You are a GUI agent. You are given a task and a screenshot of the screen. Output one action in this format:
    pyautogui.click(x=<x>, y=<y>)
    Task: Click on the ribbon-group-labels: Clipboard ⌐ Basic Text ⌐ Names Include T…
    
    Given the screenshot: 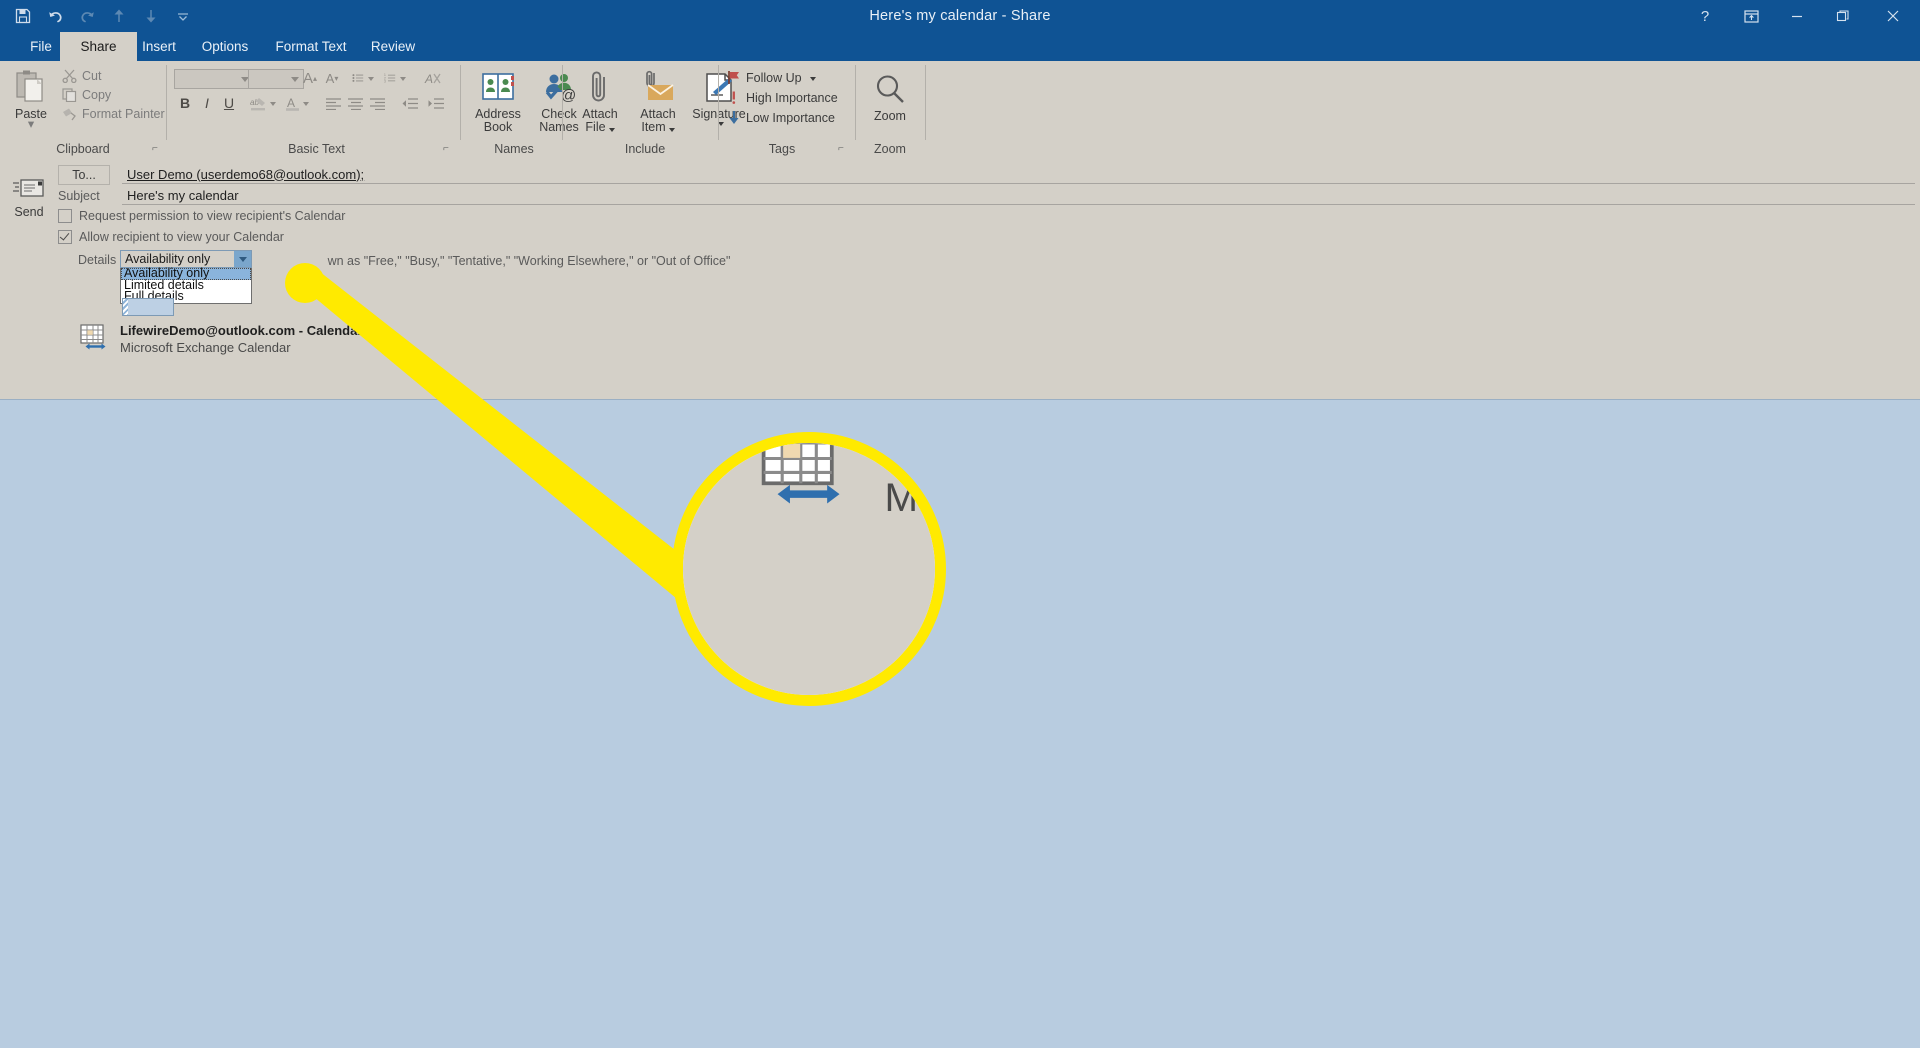 What is the action you would take?
    pyautogui.click(x=960, y=149)
    